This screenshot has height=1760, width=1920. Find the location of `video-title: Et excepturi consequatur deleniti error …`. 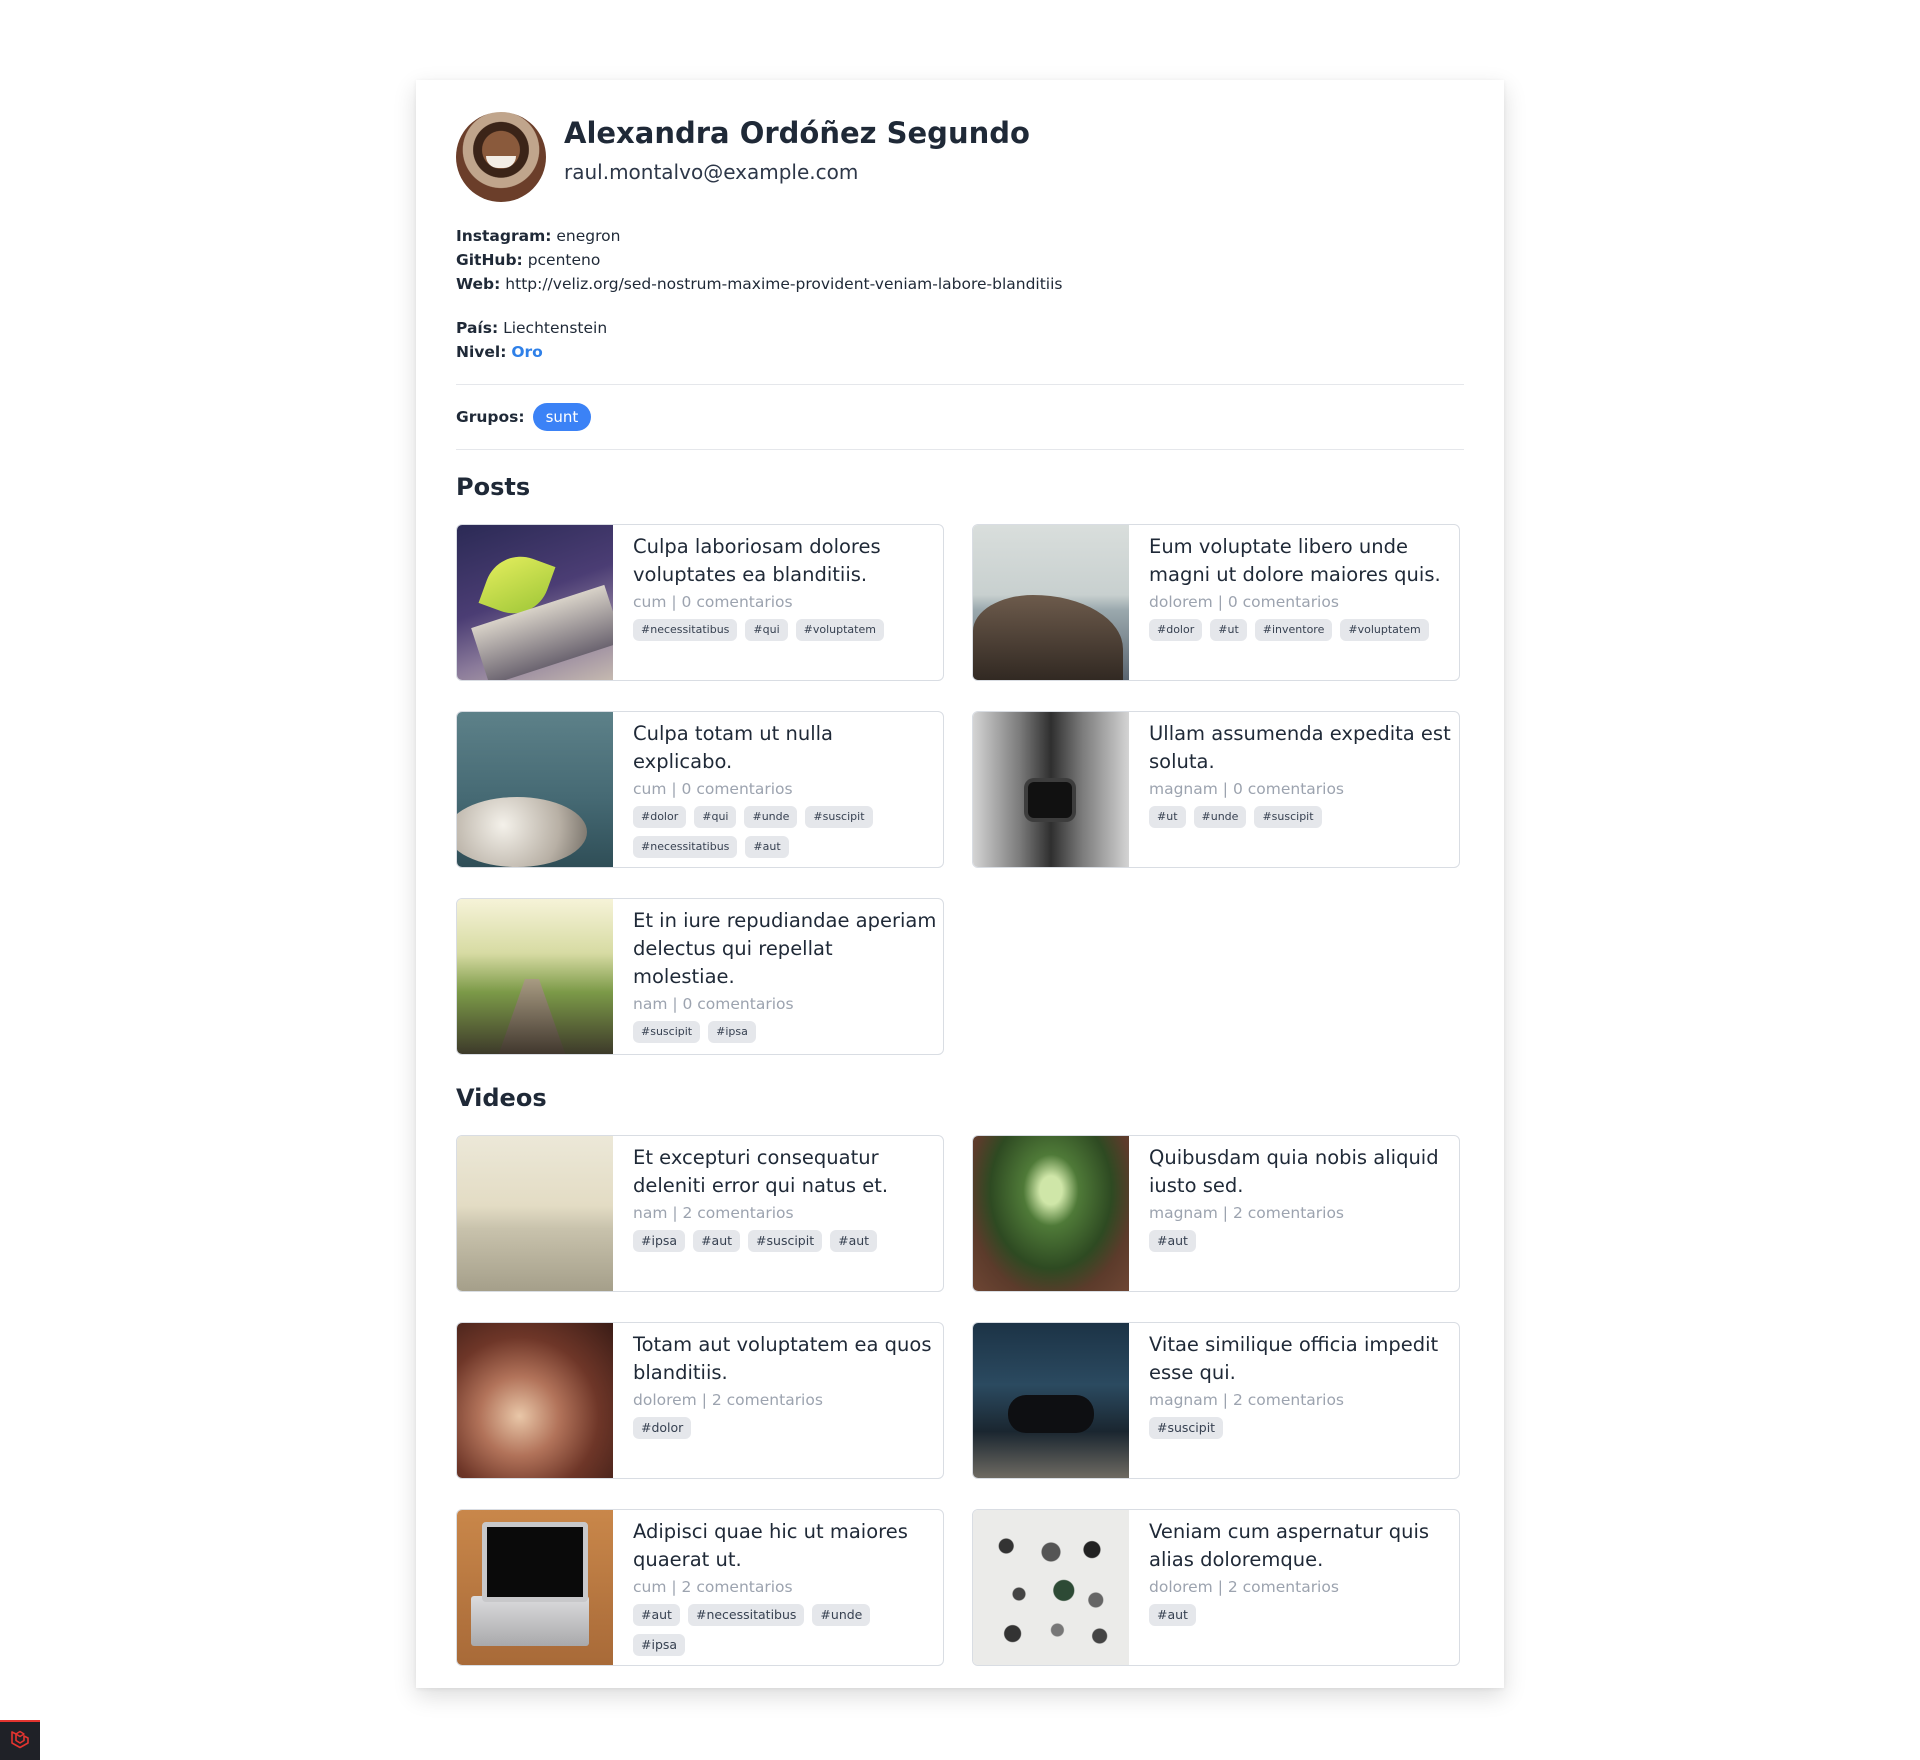

video-title: Et excepturi consequatur deleniti error … is located at coordinates (785, 1172).